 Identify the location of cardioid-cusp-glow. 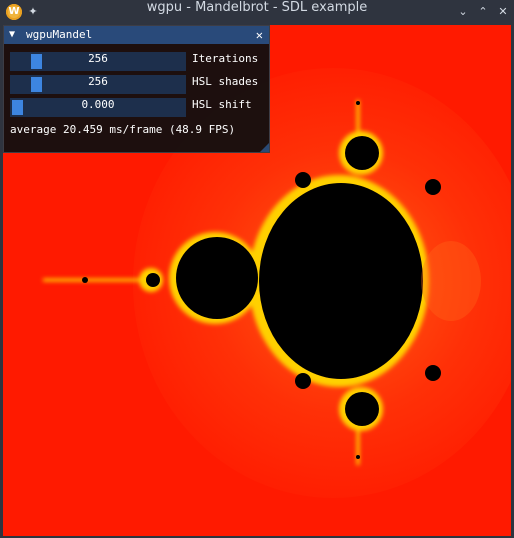
(451, 281).